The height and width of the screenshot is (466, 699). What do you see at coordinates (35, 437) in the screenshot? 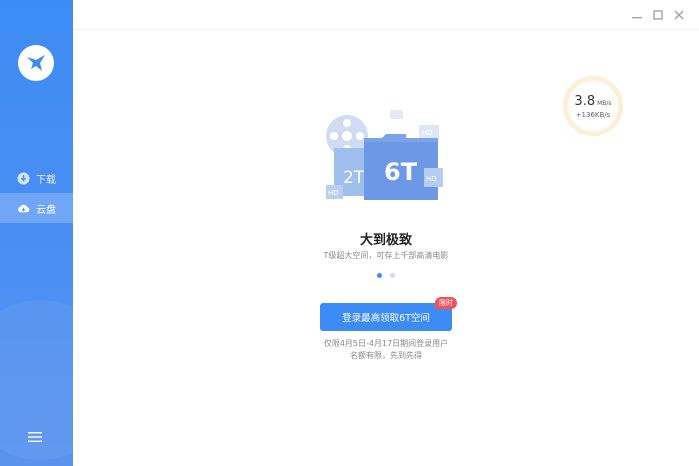
I see `hamburger-menu-icon` at bounding box center [35, 437].